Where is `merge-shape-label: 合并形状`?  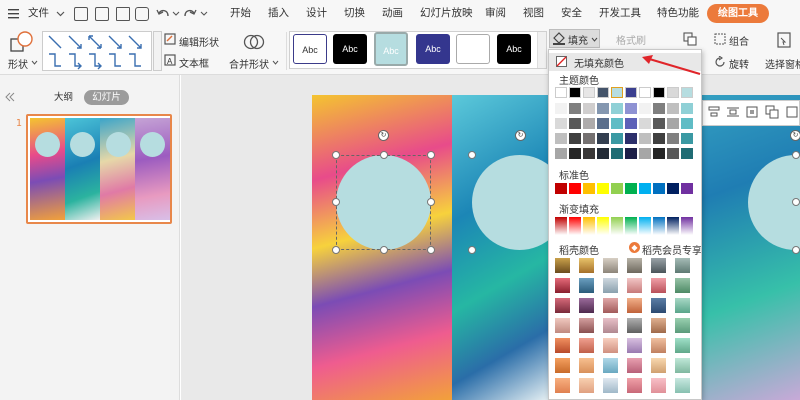
merge-shape-label: 合并形状 is located at coordinates (249, 63).